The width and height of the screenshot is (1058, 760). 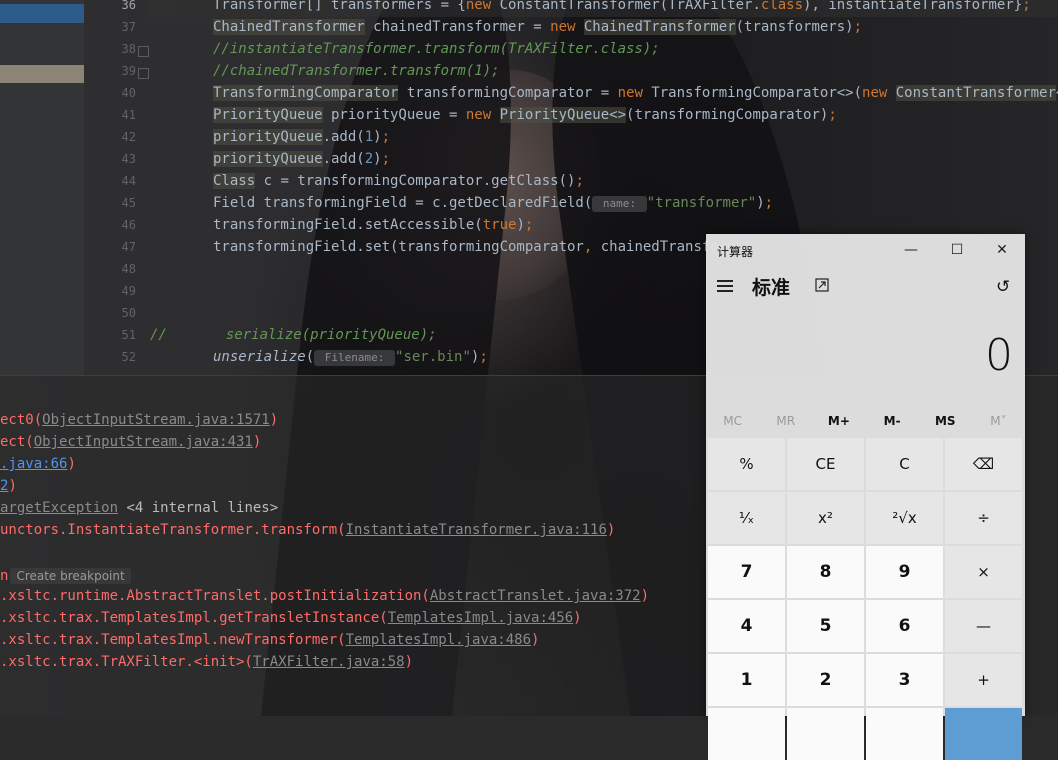 I want to click on digit-5-key: 5, so click(x=825, y=626).